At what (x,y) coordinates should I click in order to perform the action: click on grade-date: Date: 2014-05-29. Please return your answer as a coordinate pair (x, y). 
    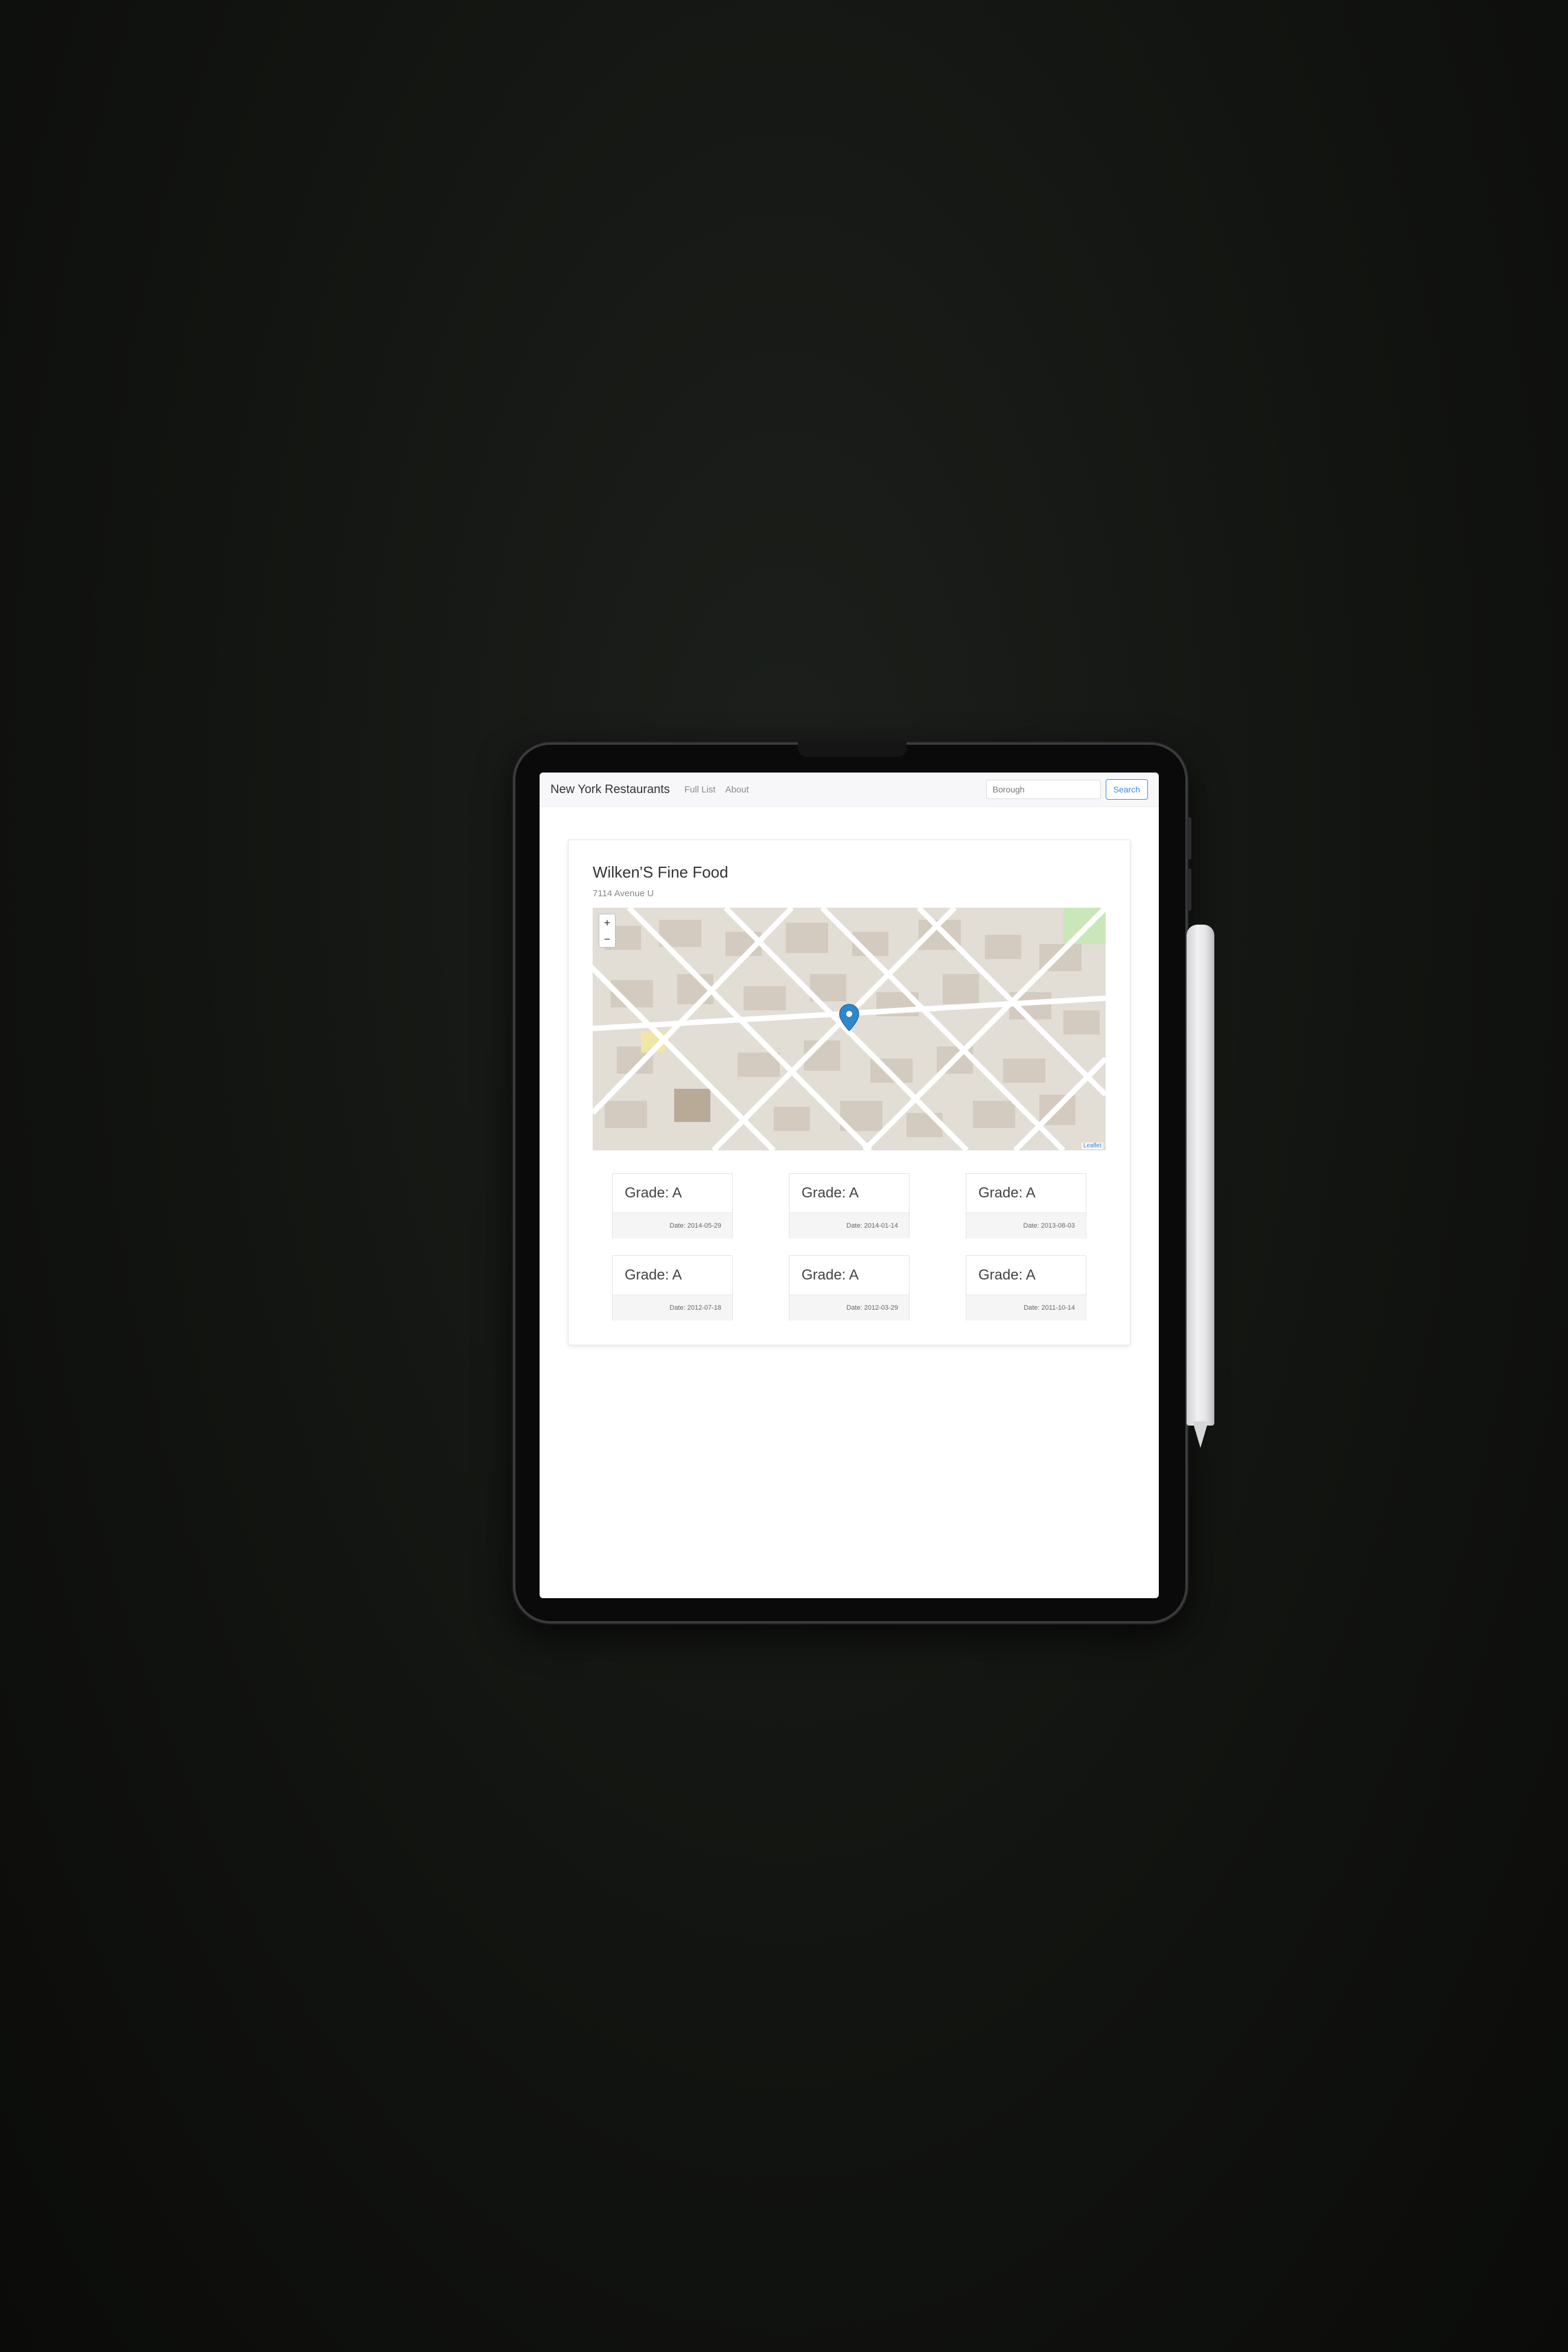
    Looking at the image, I should click on (672, 1225).